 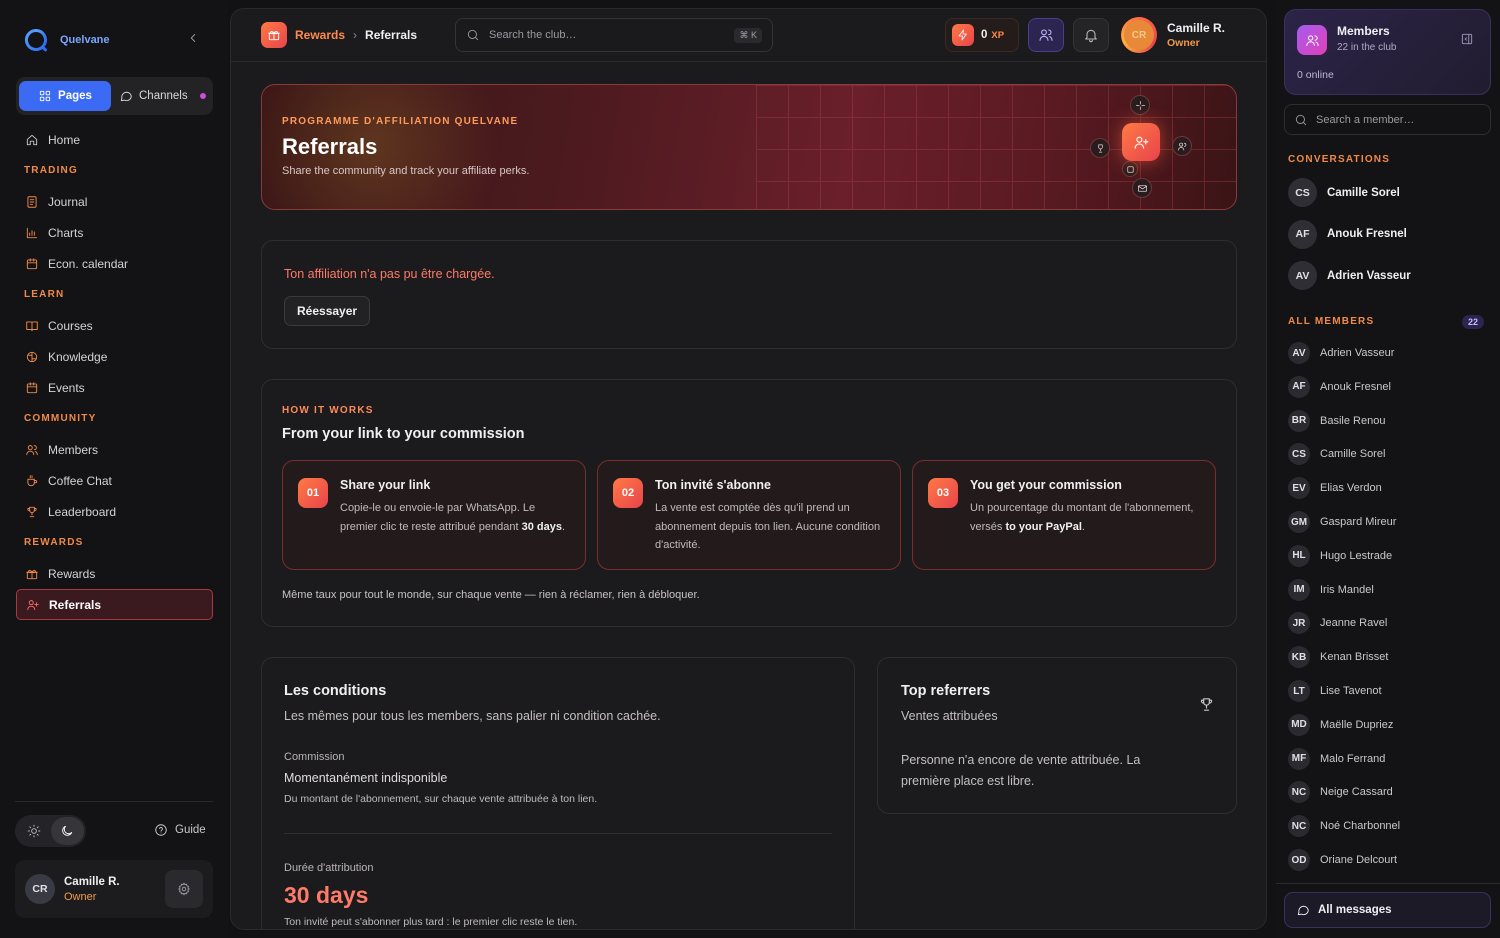 What do you see at coordinates (180, 830) in the screenshot?
I see `guide-button: Guide` at bounding box center [180, 830].